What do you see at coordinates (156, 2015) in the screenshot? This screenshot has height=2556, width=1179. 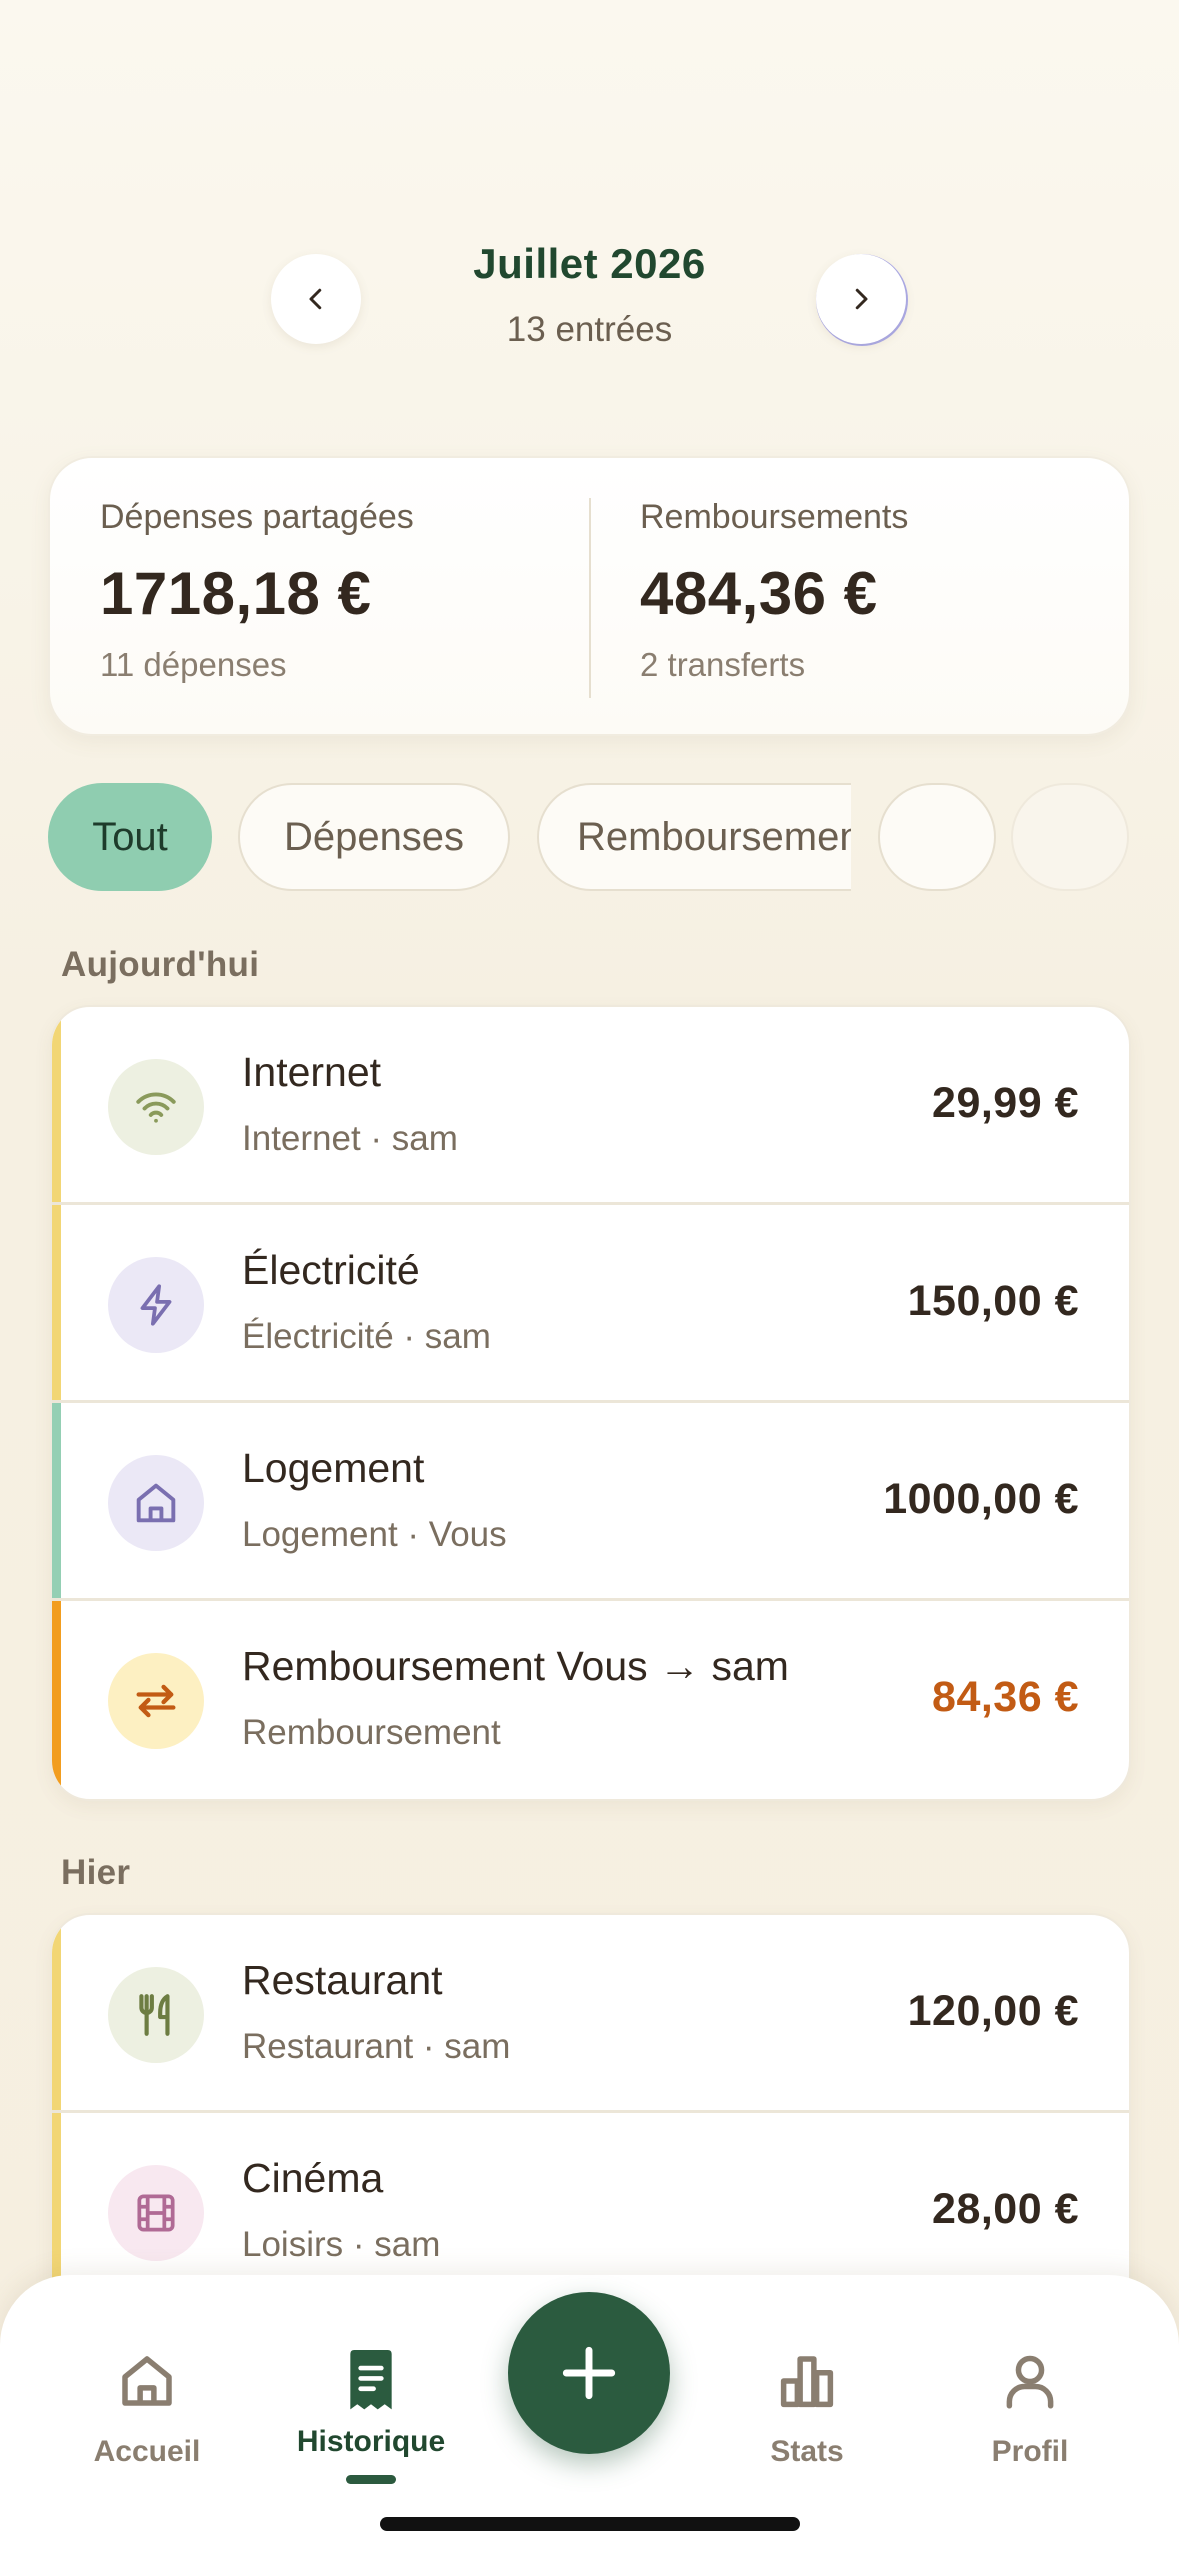 I see `fork-knife-icon` at bounding box center [156, 2015].